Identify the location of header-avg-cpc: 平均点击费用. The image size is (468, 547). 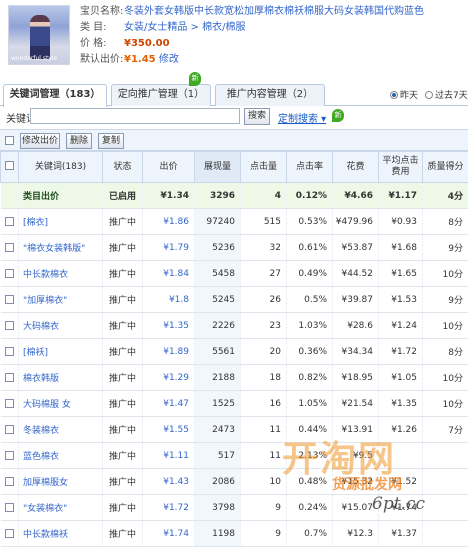
(401, 167).